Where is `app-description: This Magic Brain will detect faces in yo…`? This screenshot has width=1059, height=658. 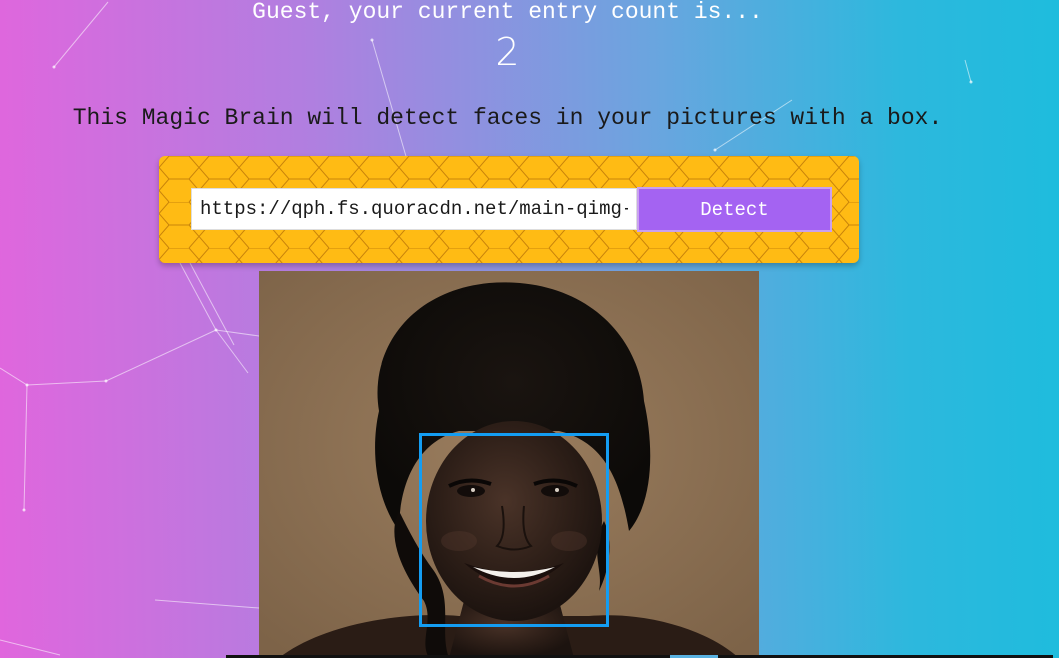 app-description: This Magic Brain will detect faces in yo… is located at coordinates (507, 118).